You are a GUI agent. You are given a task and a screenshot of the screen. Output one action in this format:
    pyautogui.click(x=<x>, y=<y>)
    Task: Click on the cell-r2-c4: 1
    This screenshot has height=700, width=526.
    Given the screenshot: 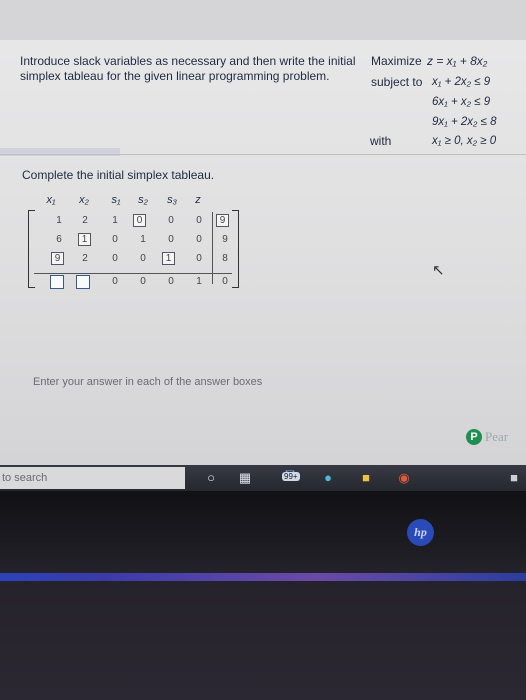 What is the action you would take?
    pyautogui.click(x=143, y=239)
    